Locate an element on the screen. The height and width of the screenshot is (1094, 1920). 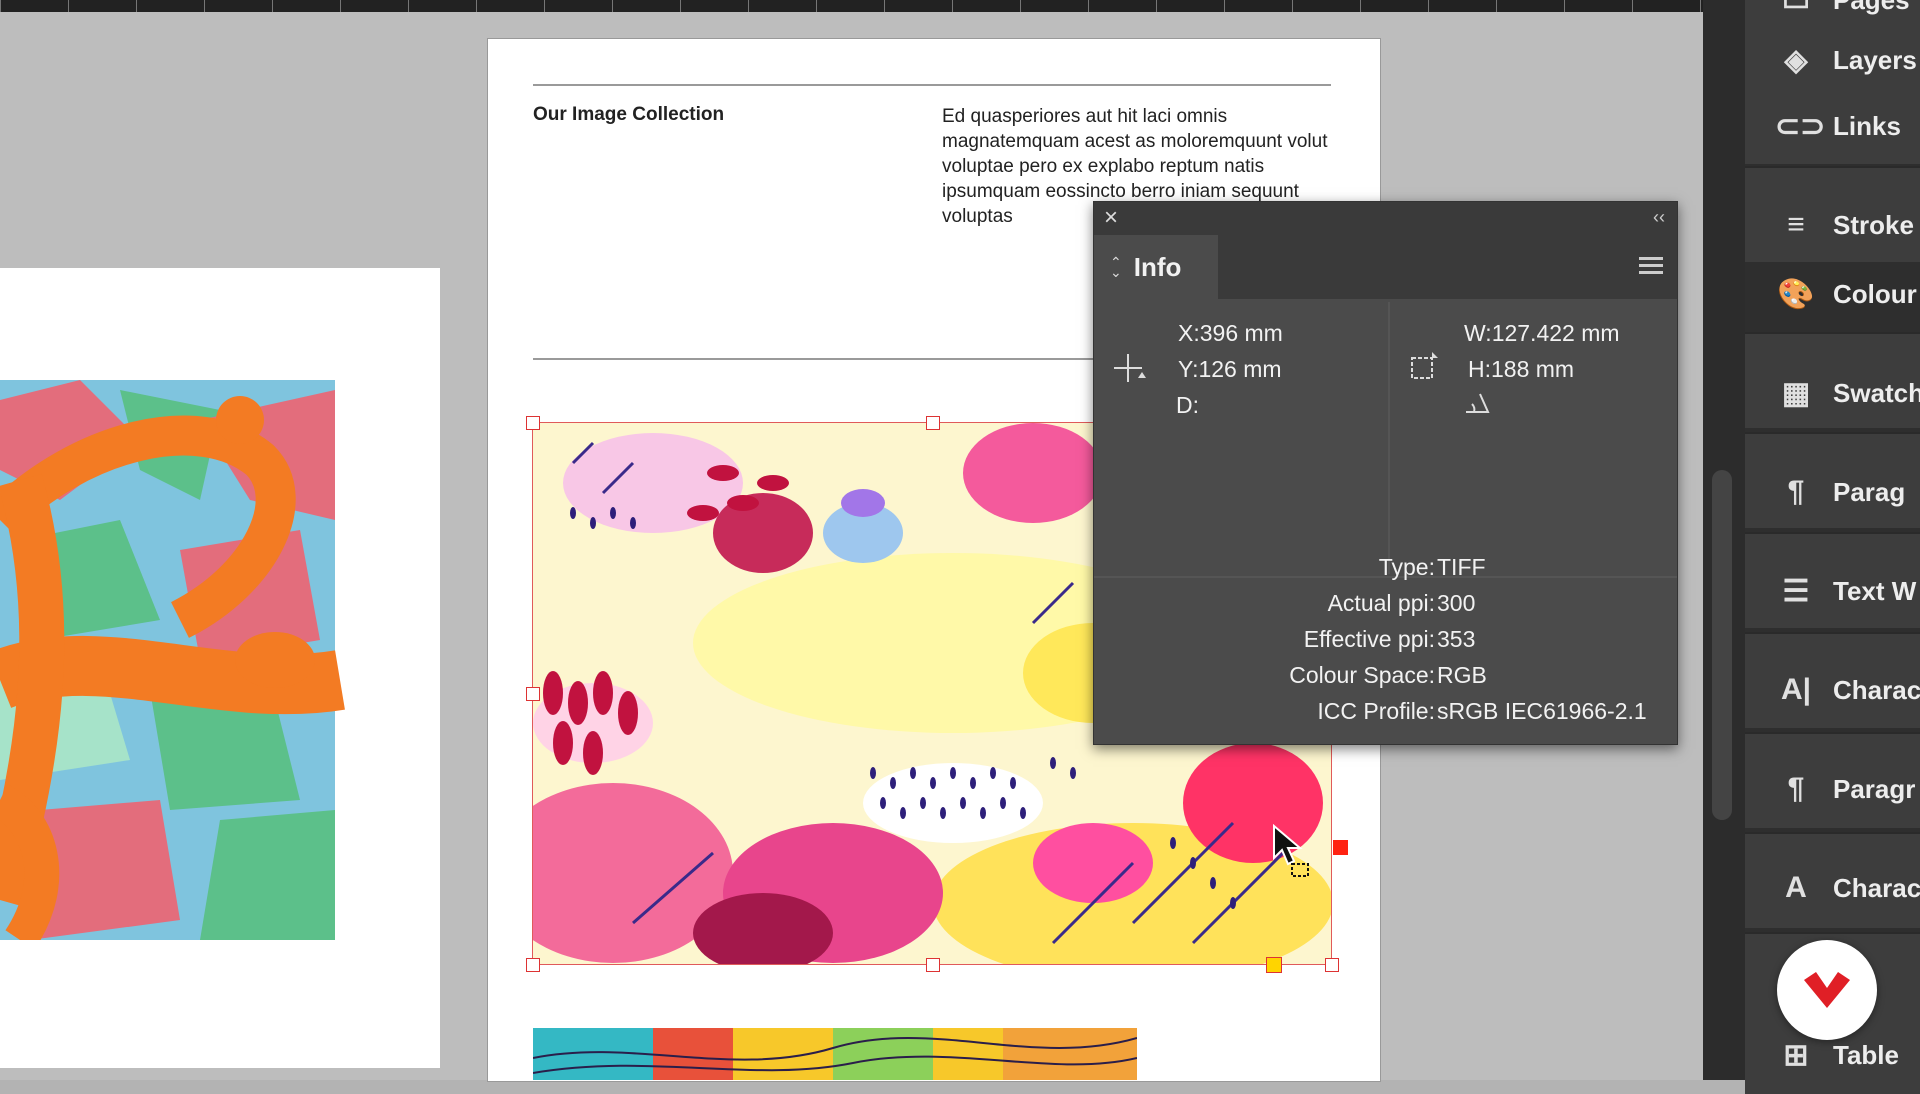
dock-paragraph-styles-label: Paragr is located at coordinates (1874, 788).